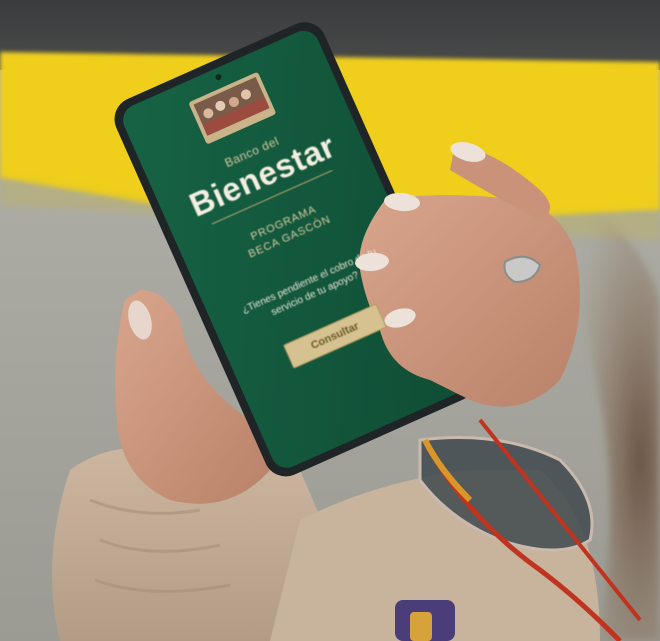  I want to click on yellow-object, so click(421, 626).